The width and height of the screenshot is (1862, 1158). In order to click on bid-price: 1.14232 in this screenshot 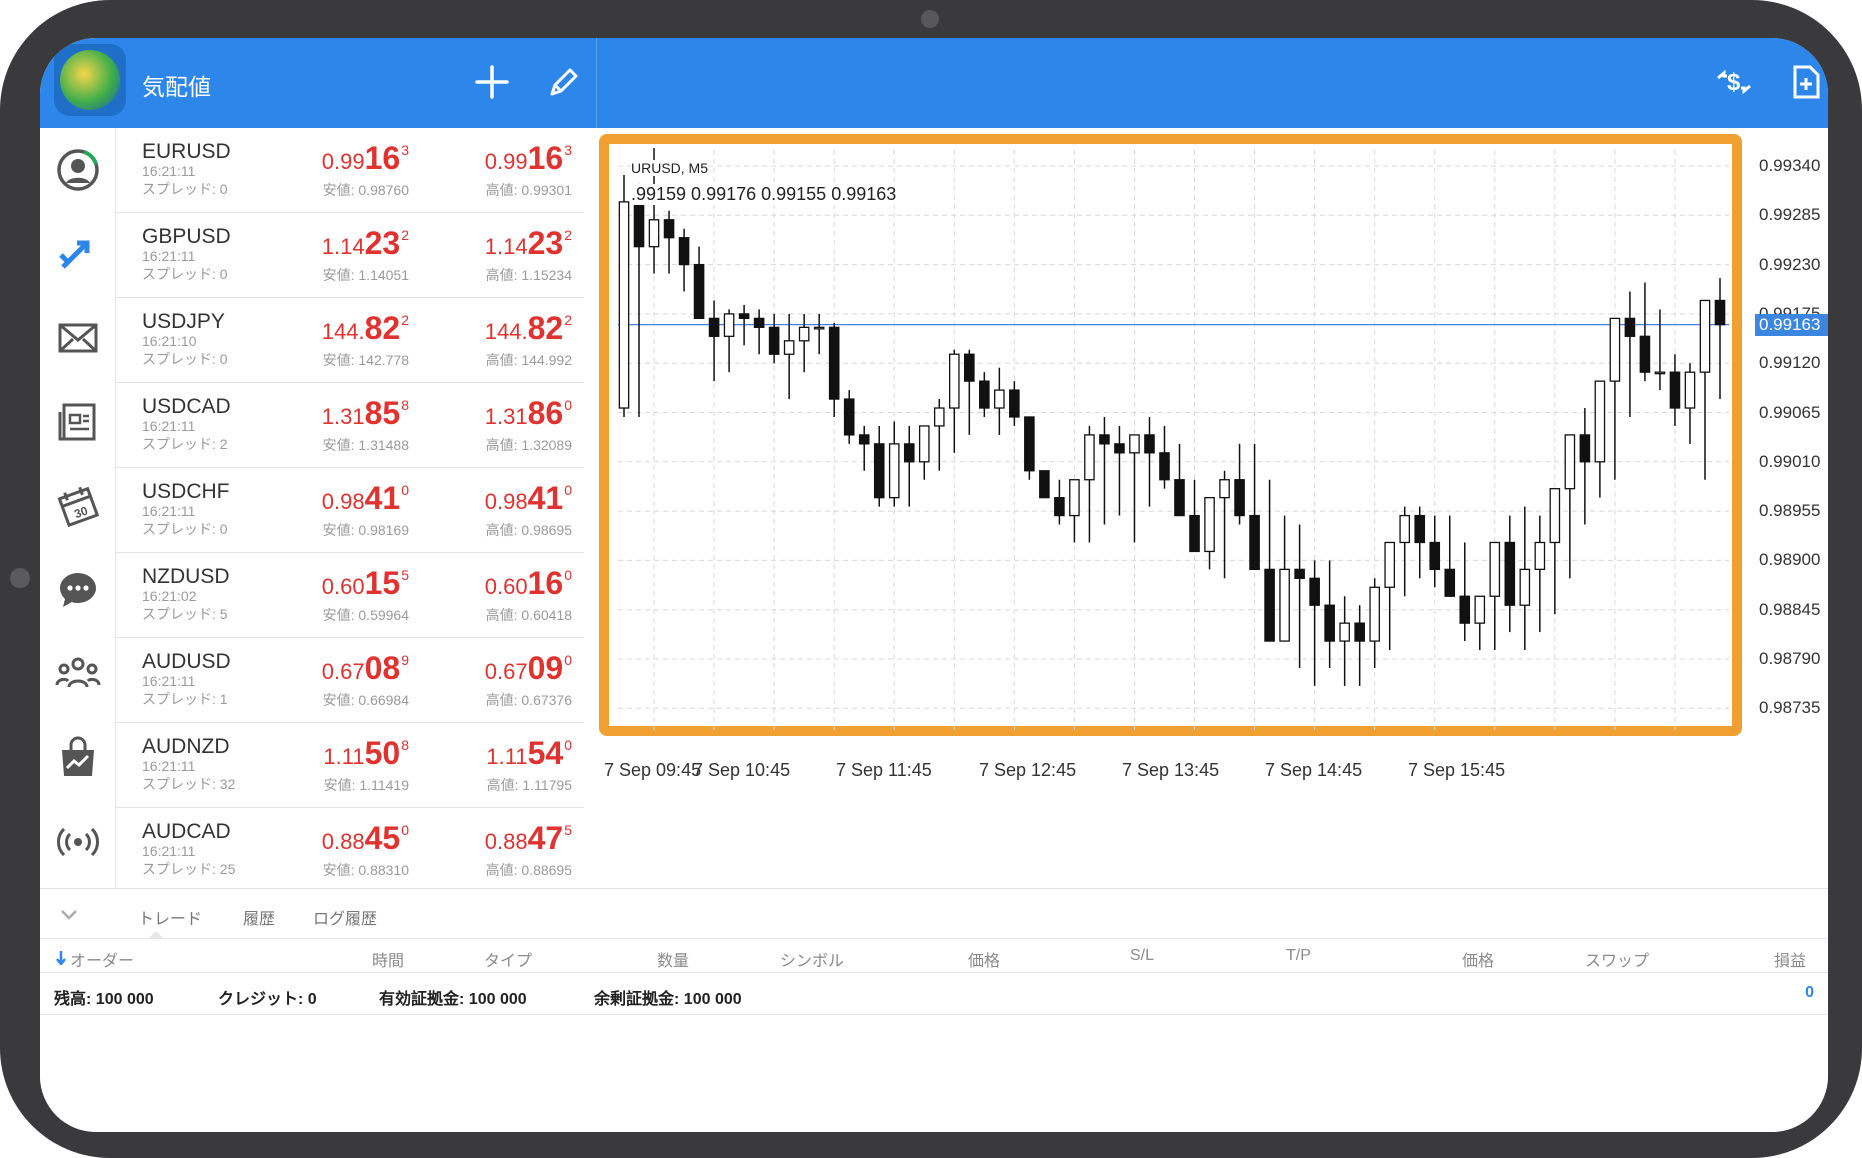, I will do `click(365, 243)`.